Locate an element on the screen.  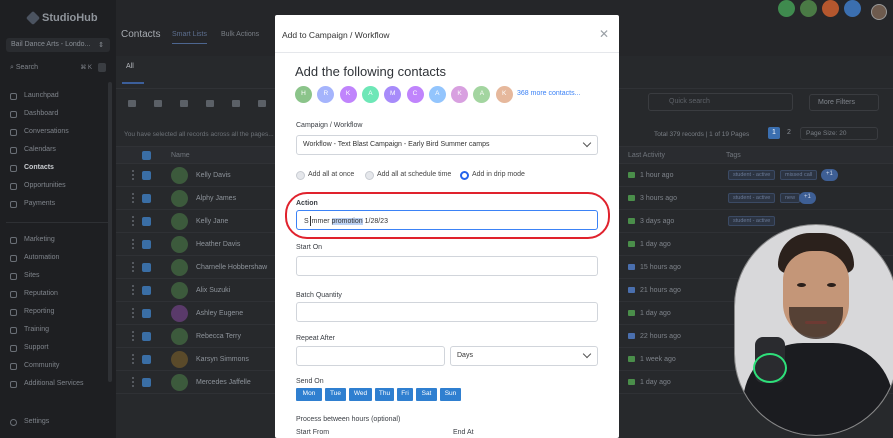
sidebar-item-contacts: Contacts is located at coordinates (58, 168).